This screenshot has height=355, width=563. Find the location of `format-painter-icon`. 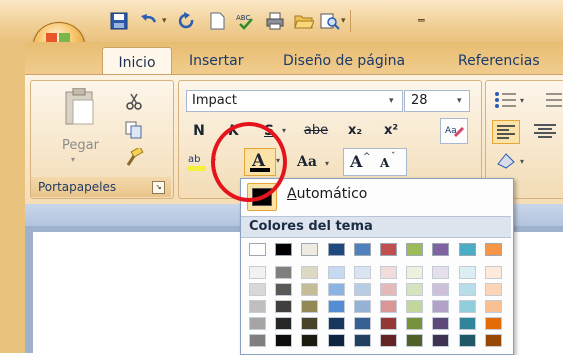

format-painter-icon is located at coordinates (134, 157).